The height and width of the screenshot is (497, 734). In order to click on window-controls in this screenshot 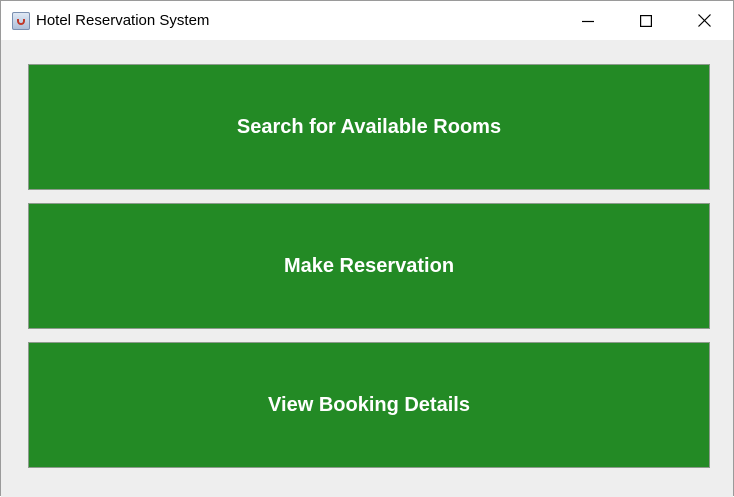, I will do `click(646, 20)`.